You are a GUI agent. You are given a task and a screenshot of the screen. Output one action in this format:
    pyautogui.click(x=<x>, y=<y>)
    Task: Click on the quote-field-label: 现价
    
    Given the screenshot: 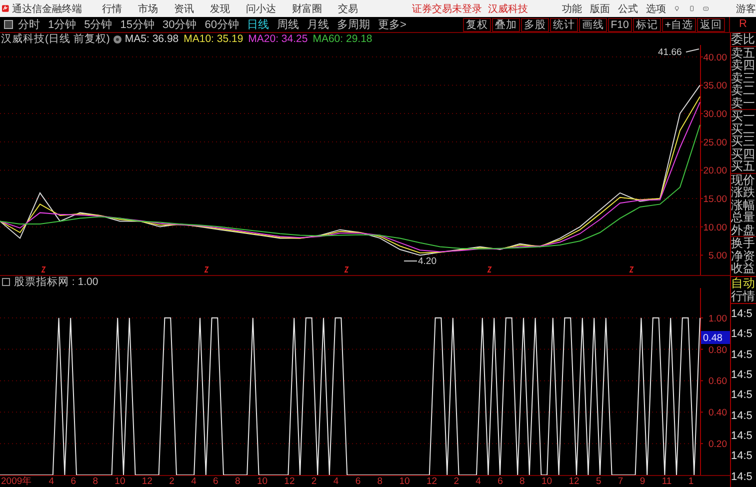 What is the action you would take?
    pyautogui.click(x=743, y=180)
    